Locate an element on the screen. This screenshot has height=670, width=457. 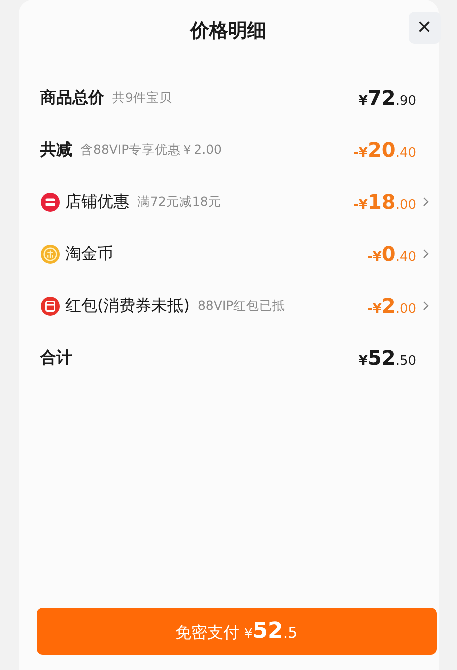
row-label: 共减 is located at coordinates (56, 150).